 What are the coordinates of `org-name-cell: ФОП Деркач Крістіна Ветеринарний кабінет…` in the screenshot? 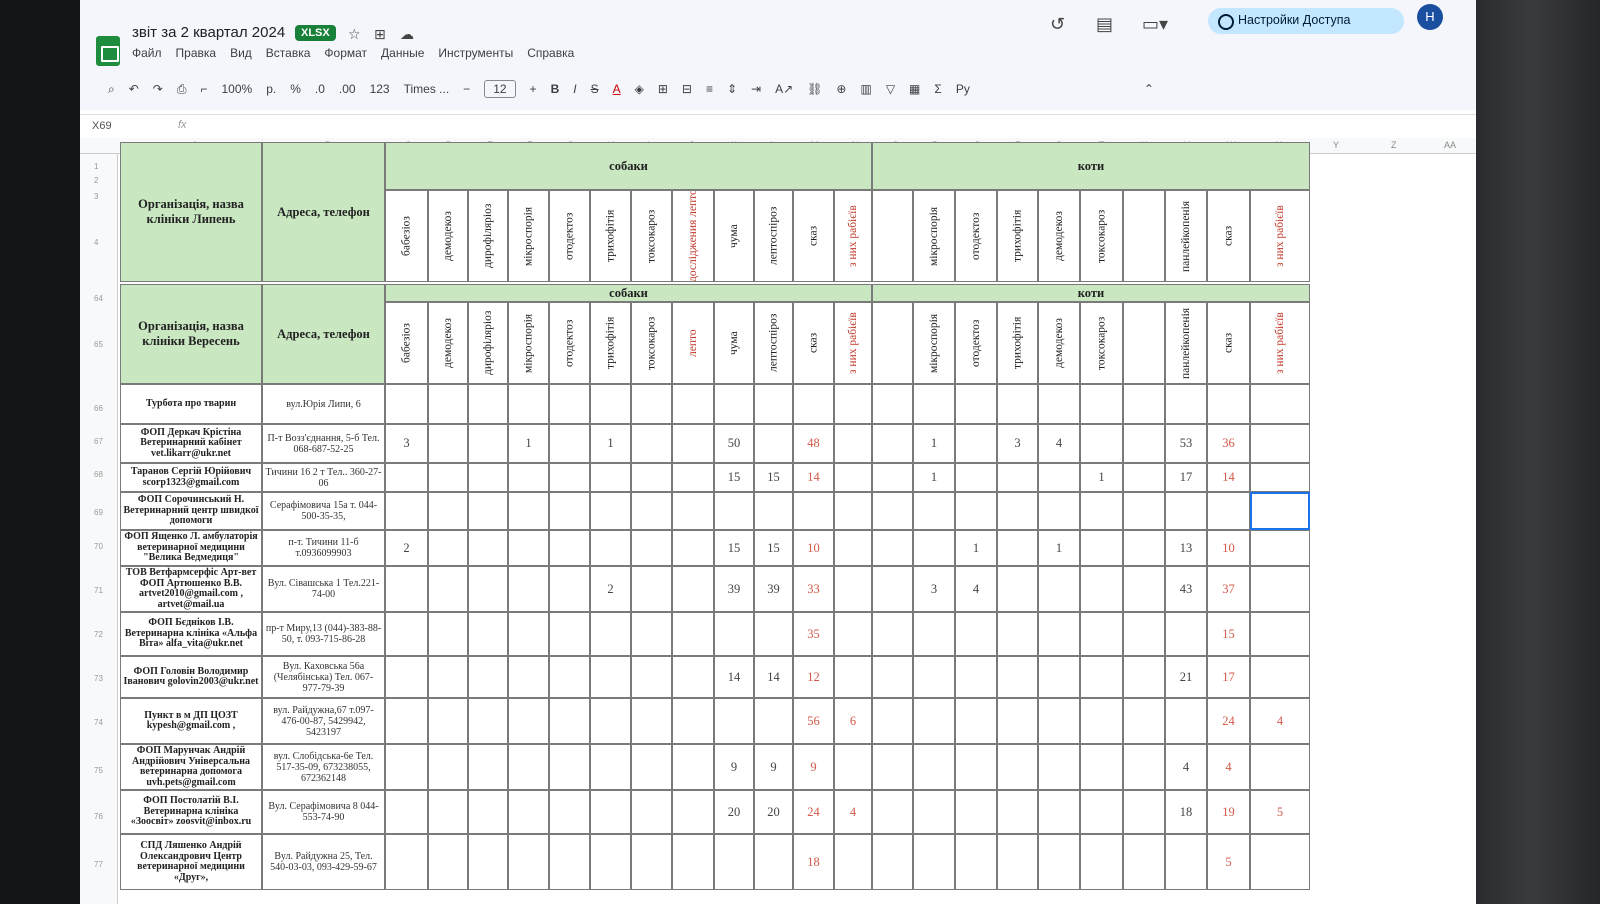 It's located at (191, 443).